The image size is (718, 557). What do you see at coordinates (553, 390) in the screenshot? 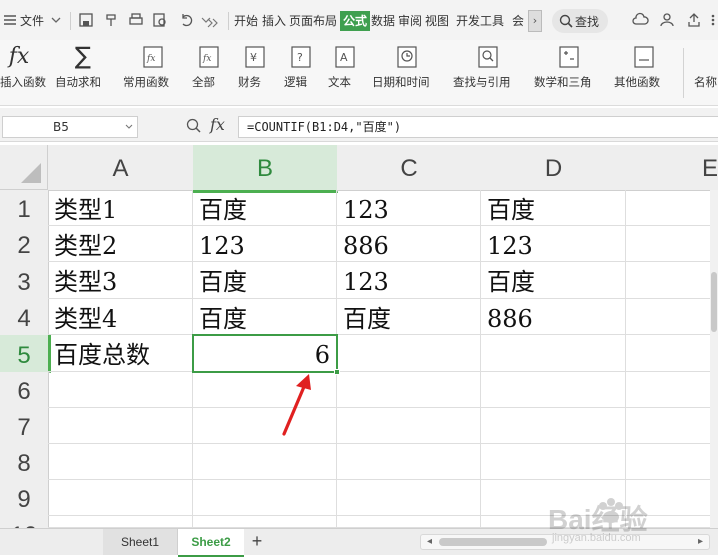
I see `cell-d6` at bounding box center [553, 390].